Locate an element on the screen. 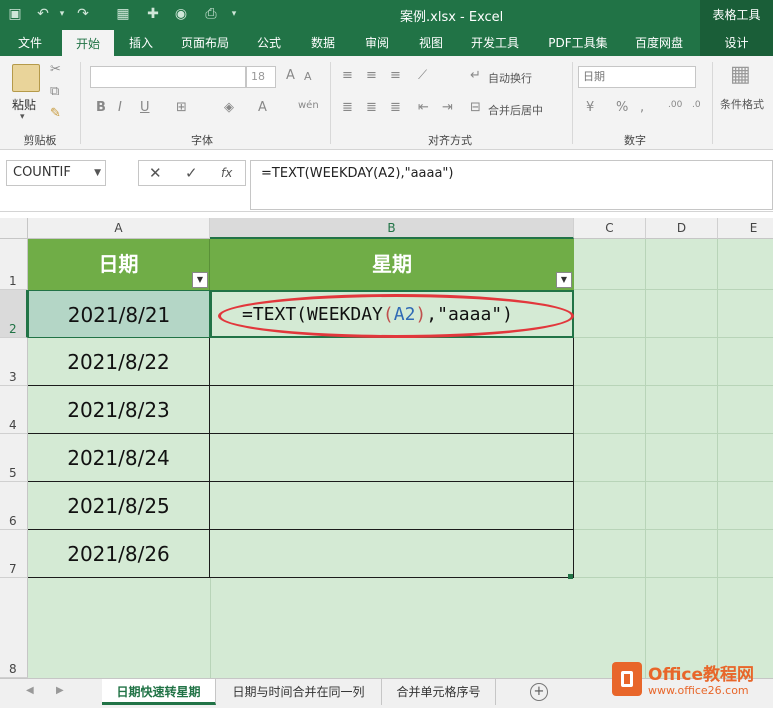  merge-center-button: 合并后居中 is located at coordinates (515, 110).